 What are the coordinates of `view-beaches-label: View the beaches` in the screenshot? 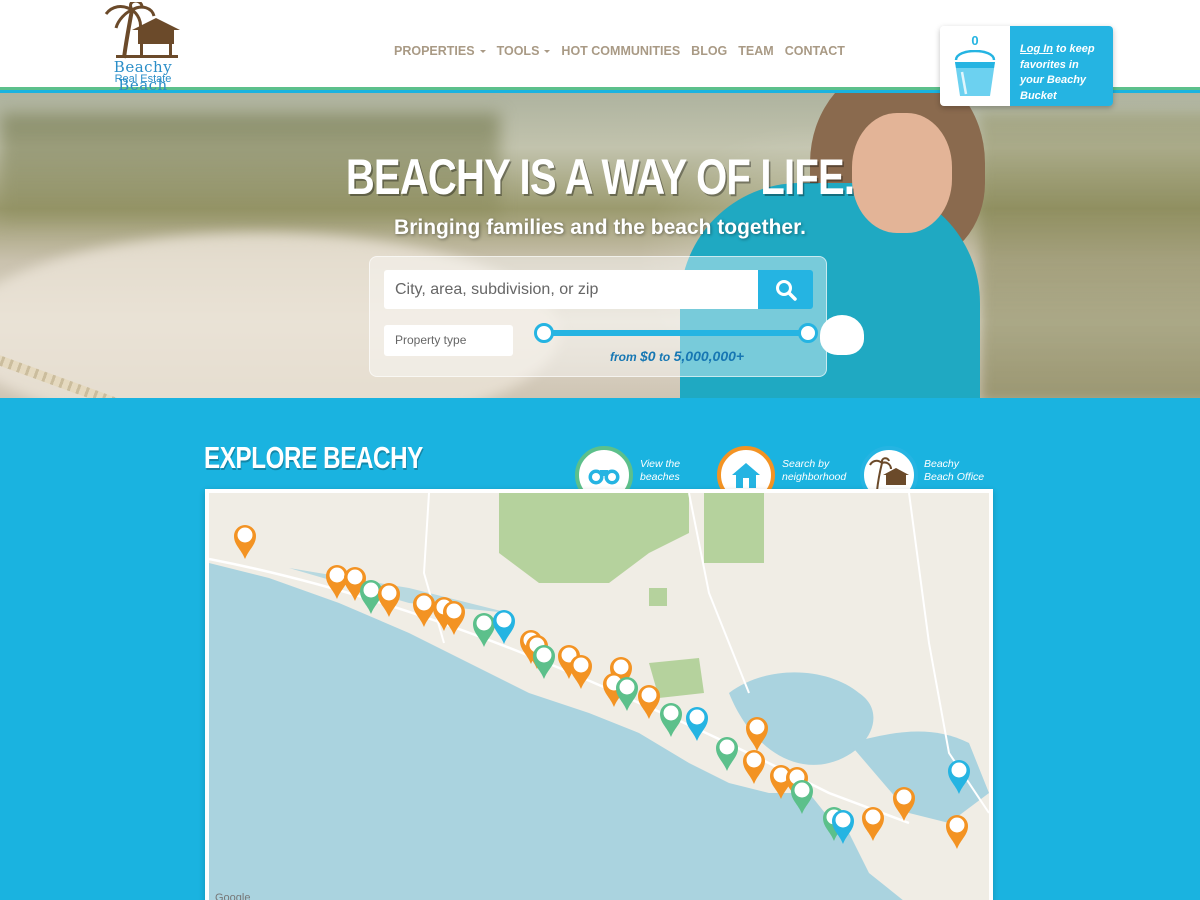 It's located at (660, 471).